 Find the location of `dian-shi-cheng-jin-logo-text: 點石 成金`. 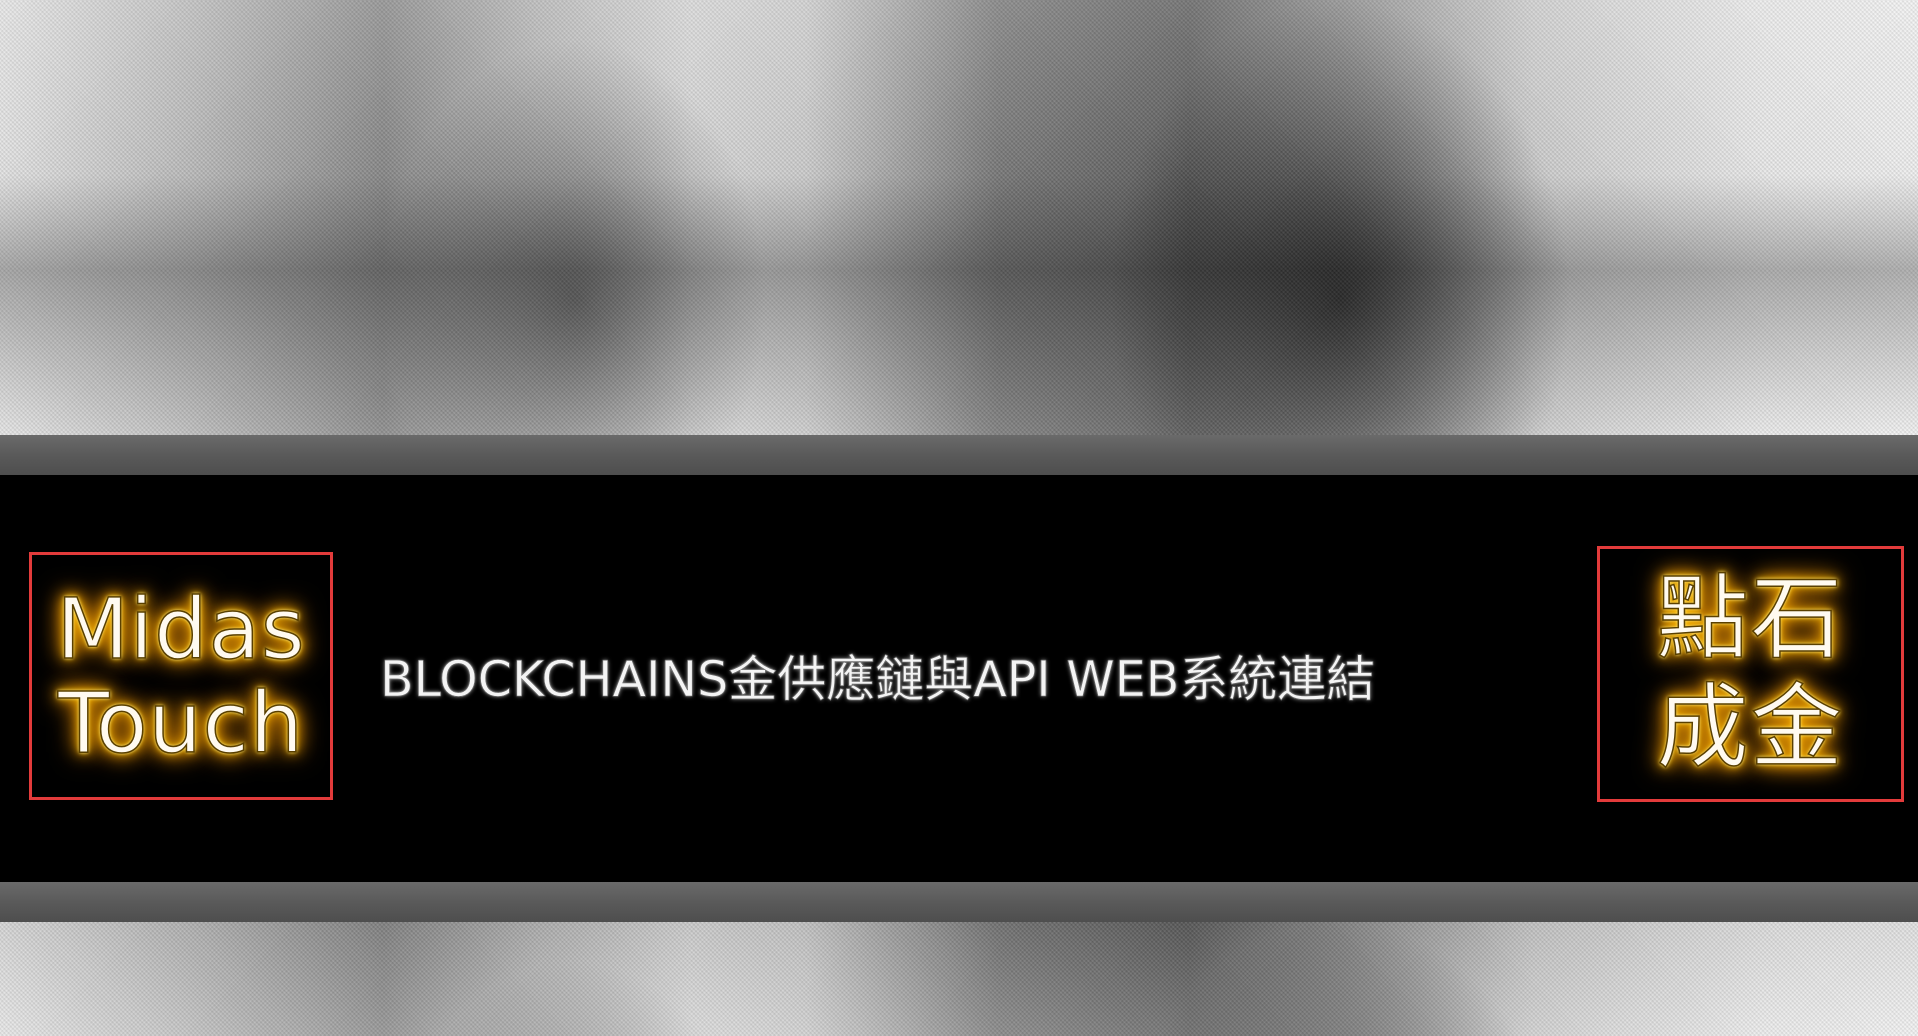

dian-shi-cheng-jin-logo-text: 點石 成金 is located at coordinates (1750, 673).